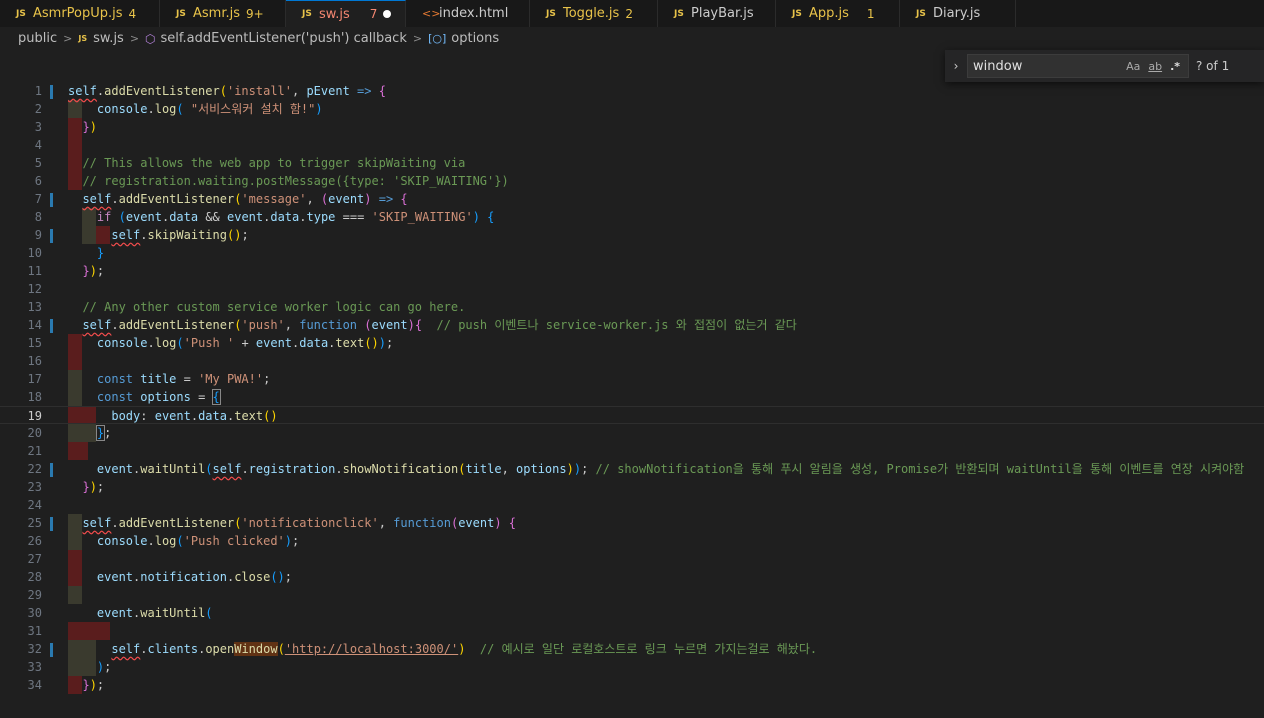 Image resolution: width=1264 pixels, height=718 pixels. I want to click on code-line: 24, so click(632, 505).